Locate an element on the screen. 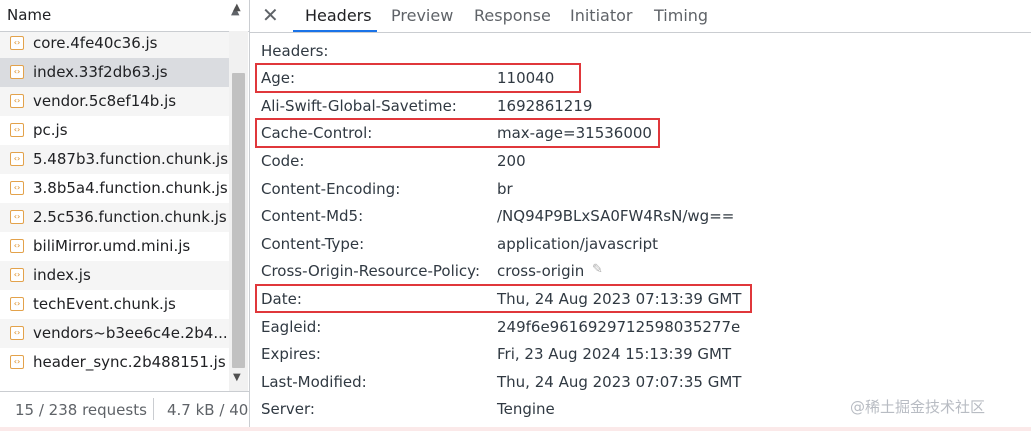 The image size is (1031, 432). header-value: Thu, 24 Aug 2023 07:13:39 GMT is located at coordinates (619, 299).